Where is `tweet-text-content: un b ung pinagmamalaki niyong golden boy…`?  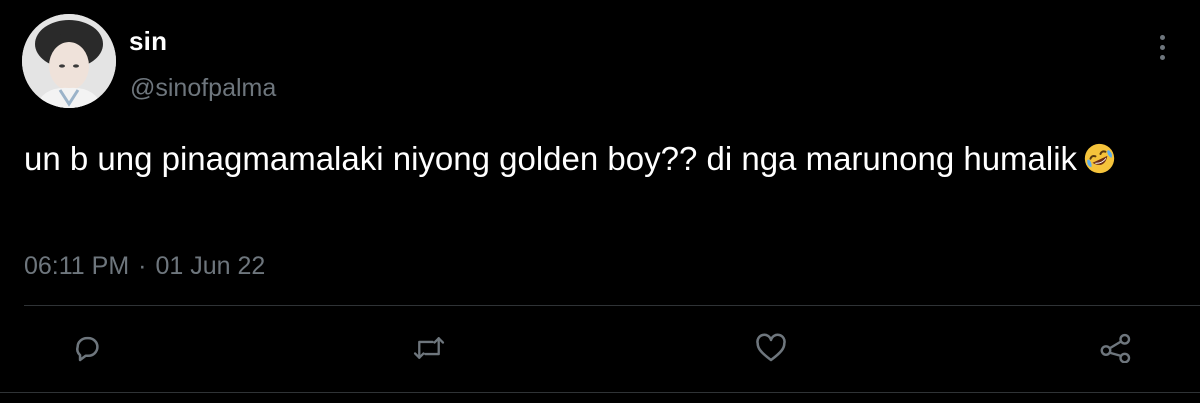
tweet-text-content: un b ung pinagmamalaki niyong golden boy… is located at coordinates (551, 158).